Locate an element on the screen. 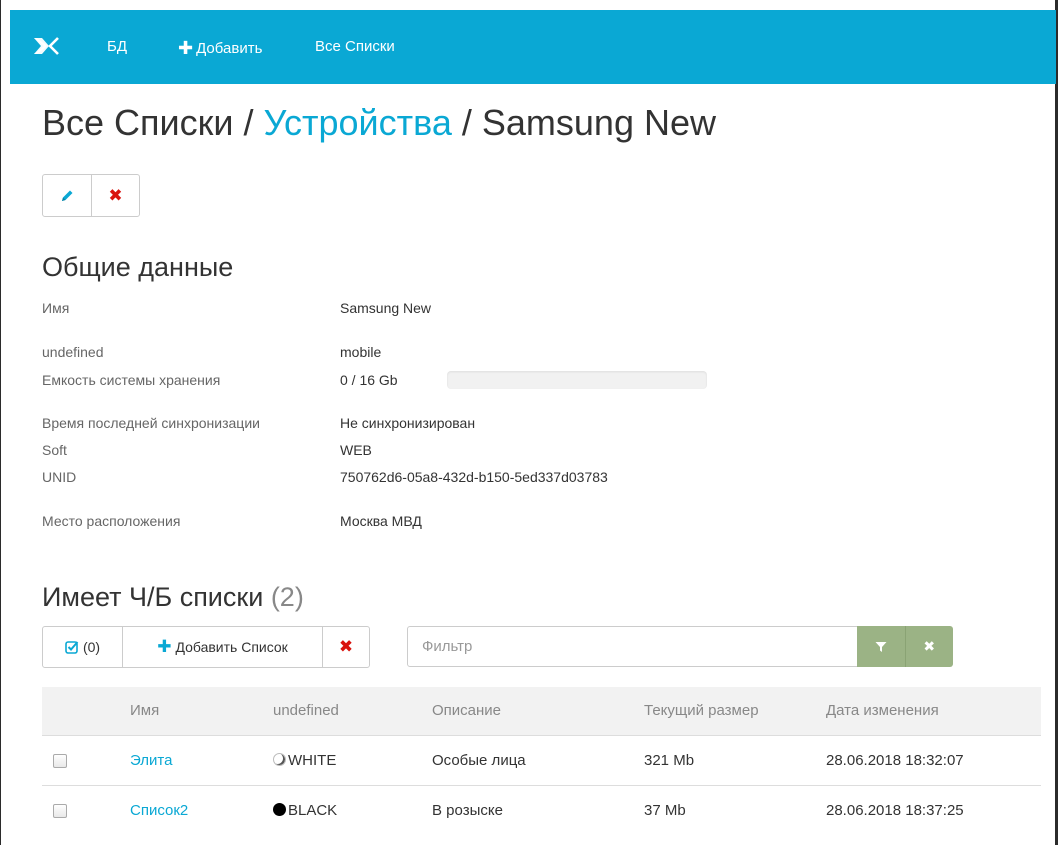  delete-button: ✖ is located at coordinates (115, 195).